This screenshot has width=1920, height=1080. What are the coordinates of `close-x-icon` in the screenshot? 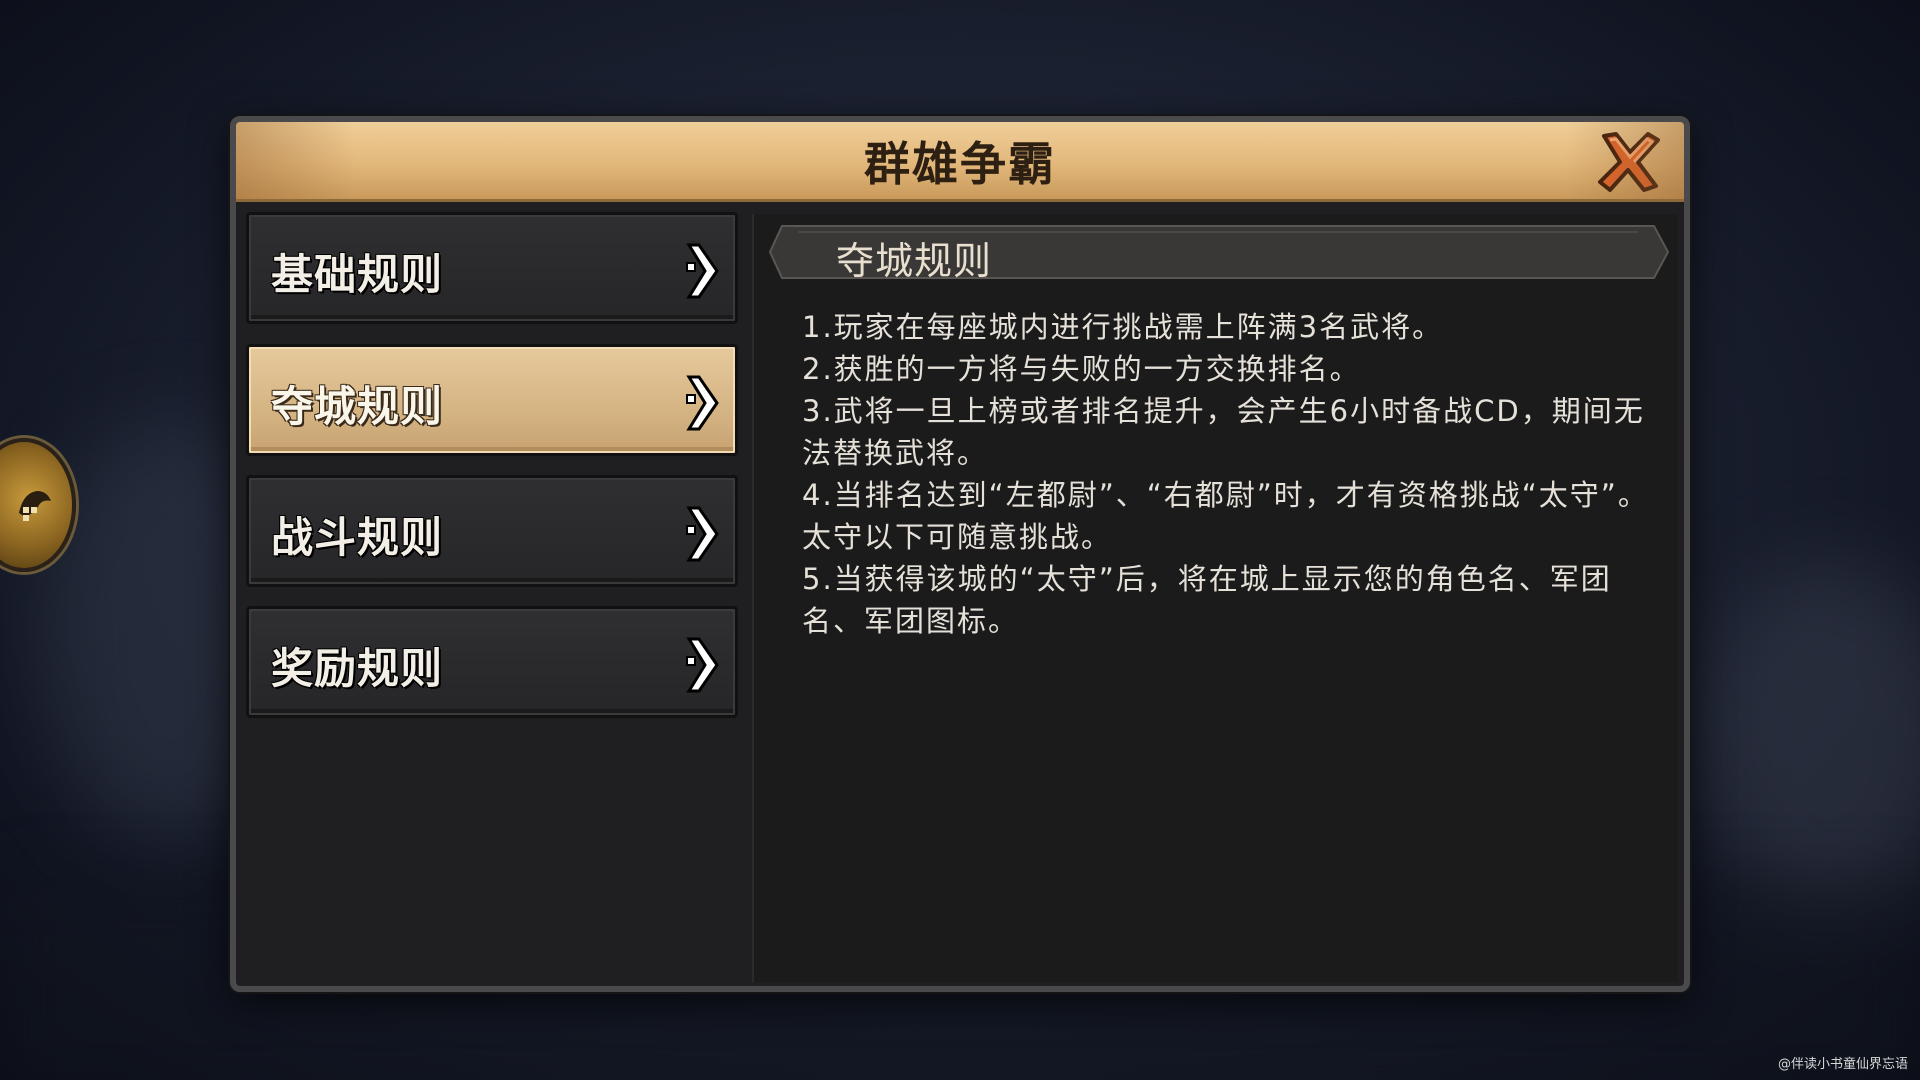 It's located at (1629, 162).